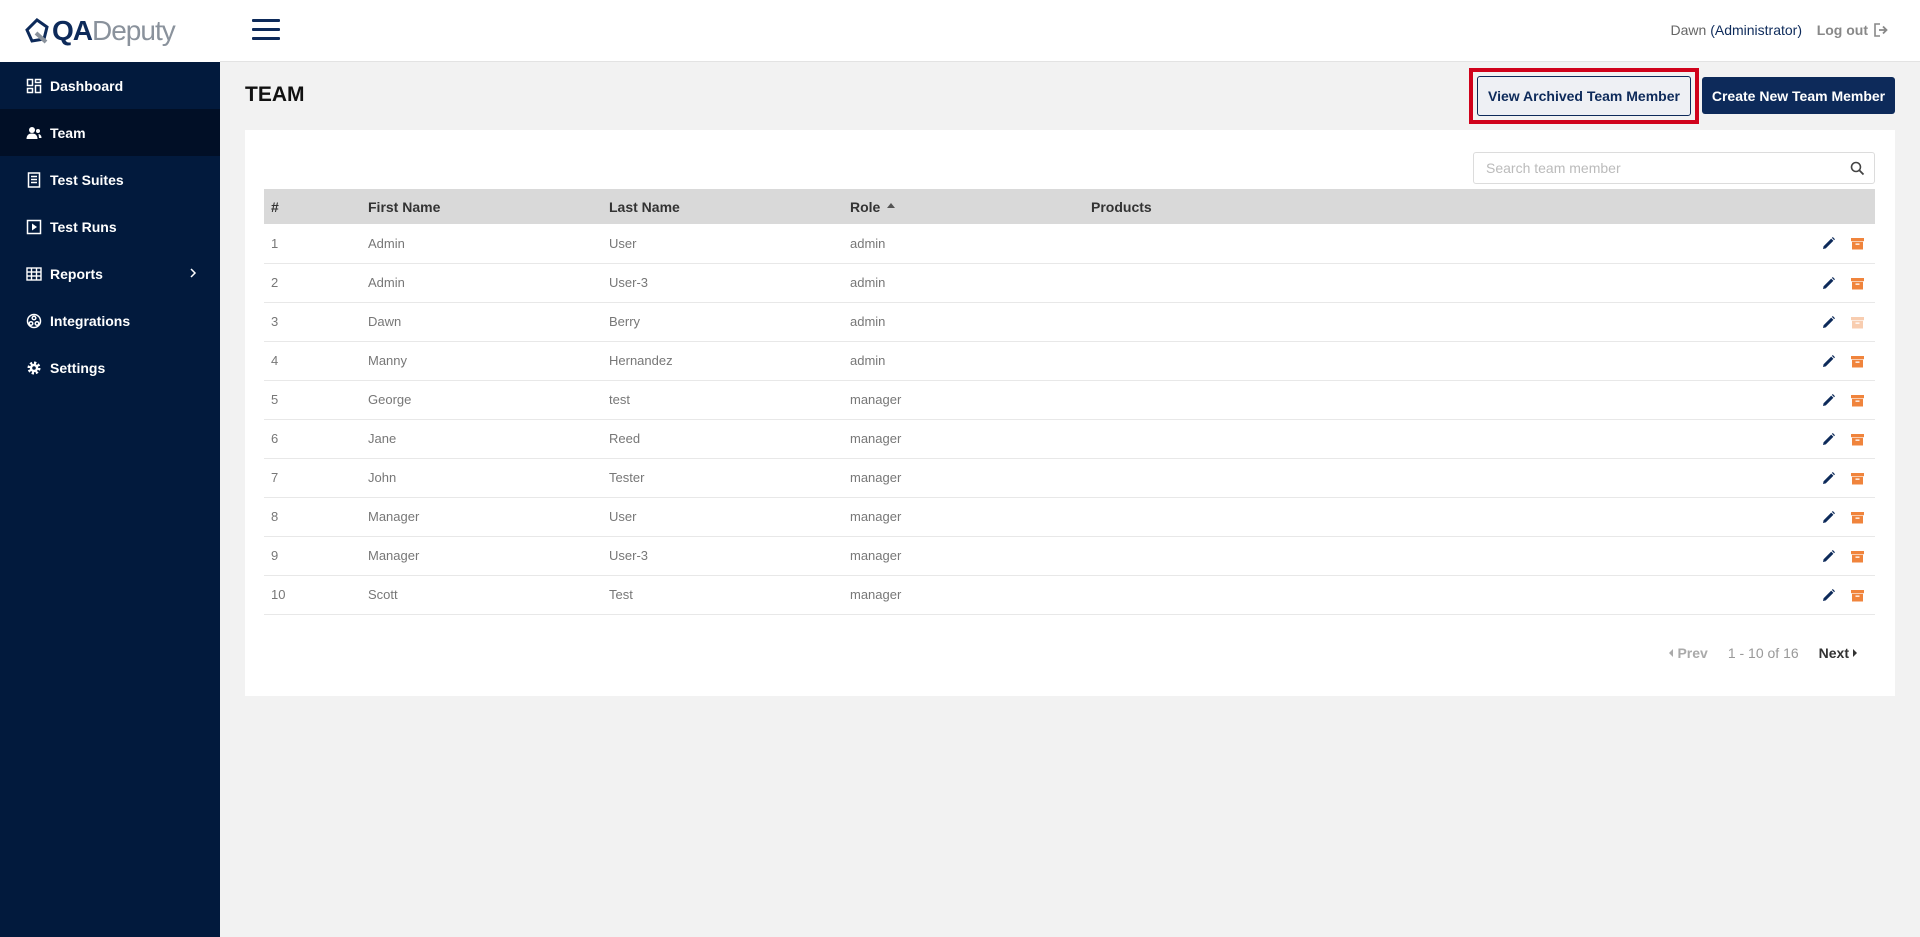 This screenshot has width=1920, height=937. Describe the element at coordinates (134, 30) in the screenshot. I see `logo-text-light: Deputy` at that location.